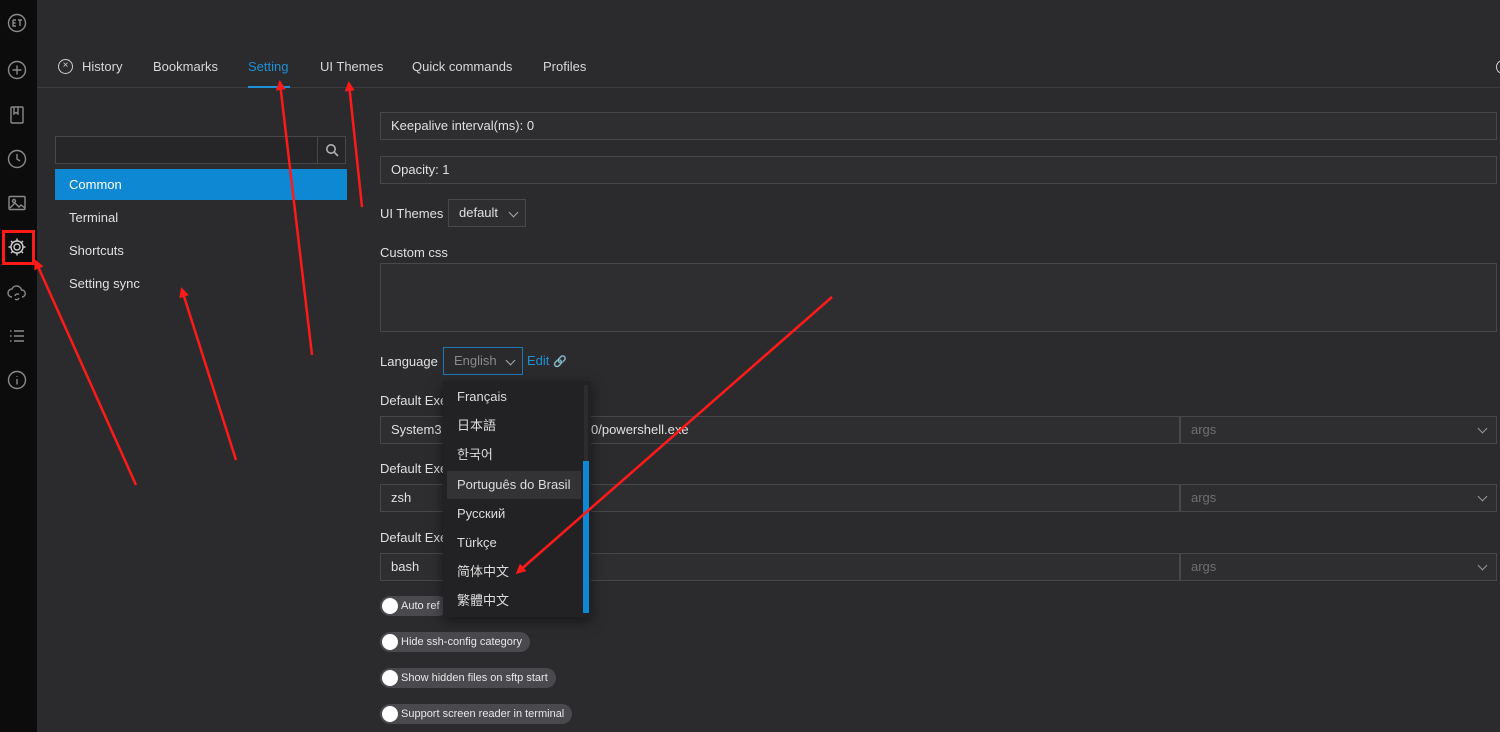  Describe the element at coordinates (462, 66) in the screenshot. I see `tab-quick-commands: Quick commands` at that location.